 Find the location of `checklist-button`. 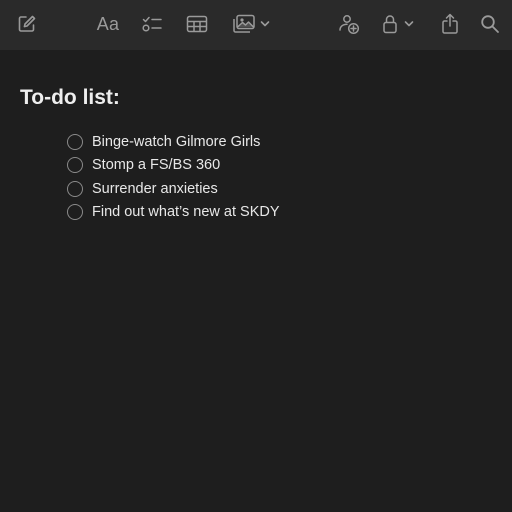

checklist-button is located at coordinates (152, 24).